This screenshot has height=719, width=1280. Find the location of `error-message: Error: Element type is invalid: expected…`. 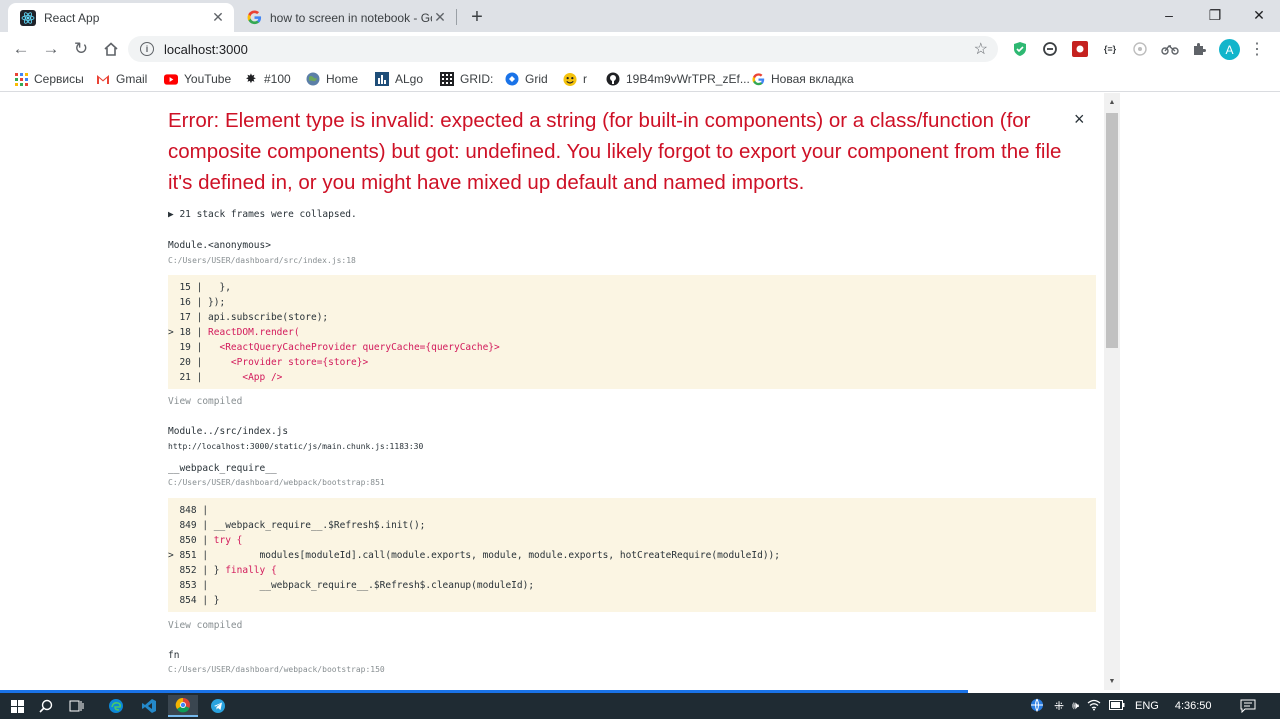

error-message: Error: Element type is invalid: expected… is located at coordinates (615, 151).